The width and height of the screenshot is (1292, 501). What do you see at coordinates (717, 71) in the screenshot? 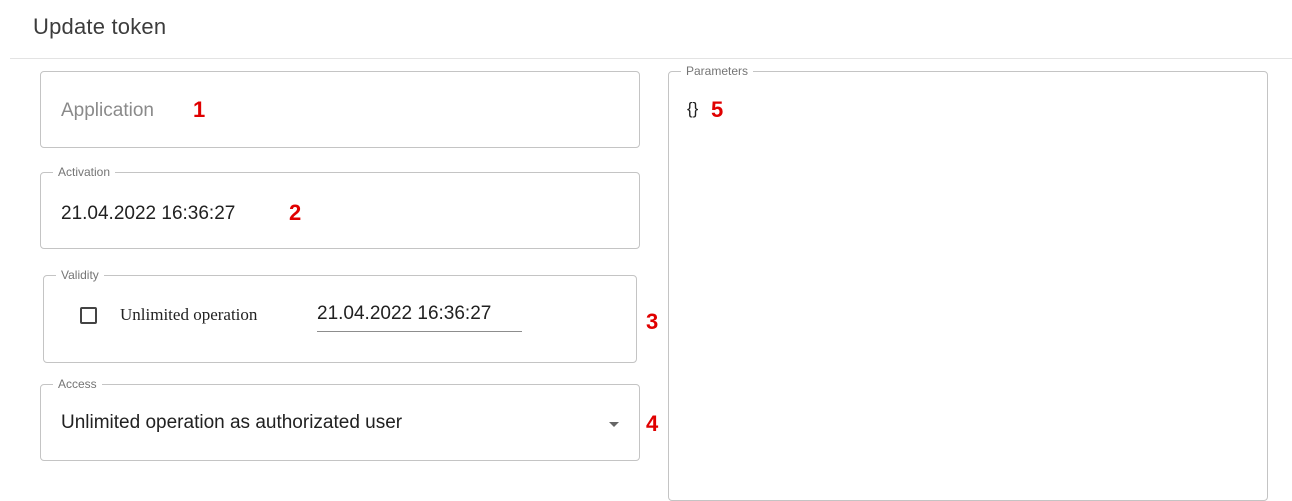
I see `parameters-legend: Parameters` at bounding box center [717, 71].